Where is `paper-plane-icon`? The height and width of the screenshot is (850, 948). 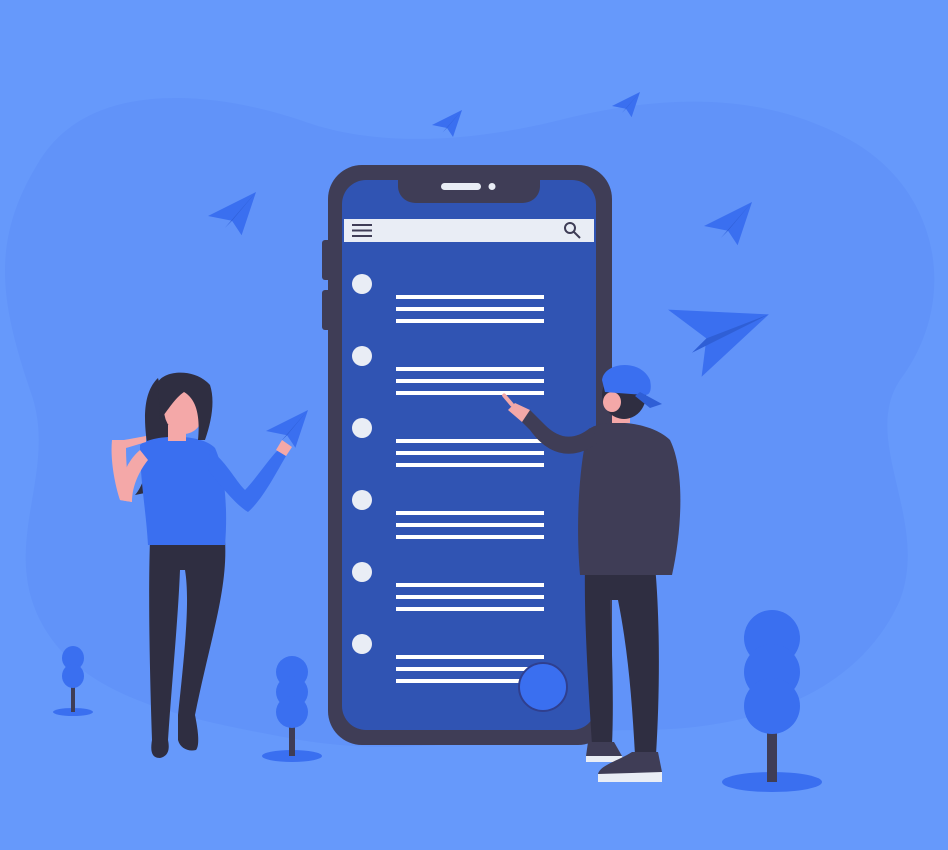
paper-plane-icon is located at coordinates (447, 123).